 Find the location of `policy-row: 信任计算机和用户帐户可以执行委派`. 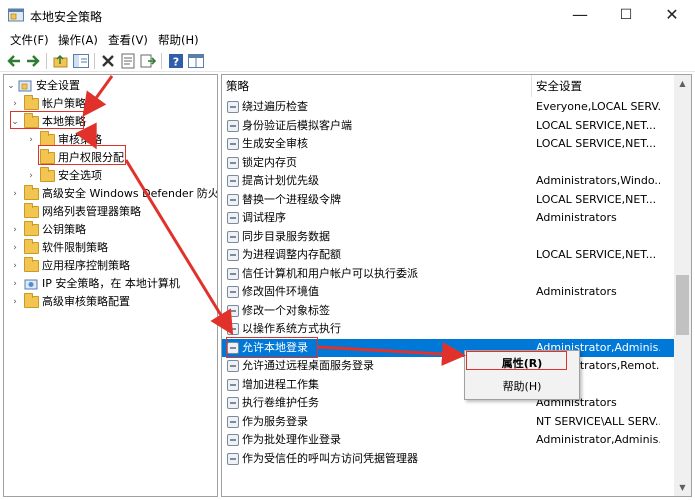

policy-row: 信任计算机和用户帐户可以执行委派 is located at coordinates (448, 274).